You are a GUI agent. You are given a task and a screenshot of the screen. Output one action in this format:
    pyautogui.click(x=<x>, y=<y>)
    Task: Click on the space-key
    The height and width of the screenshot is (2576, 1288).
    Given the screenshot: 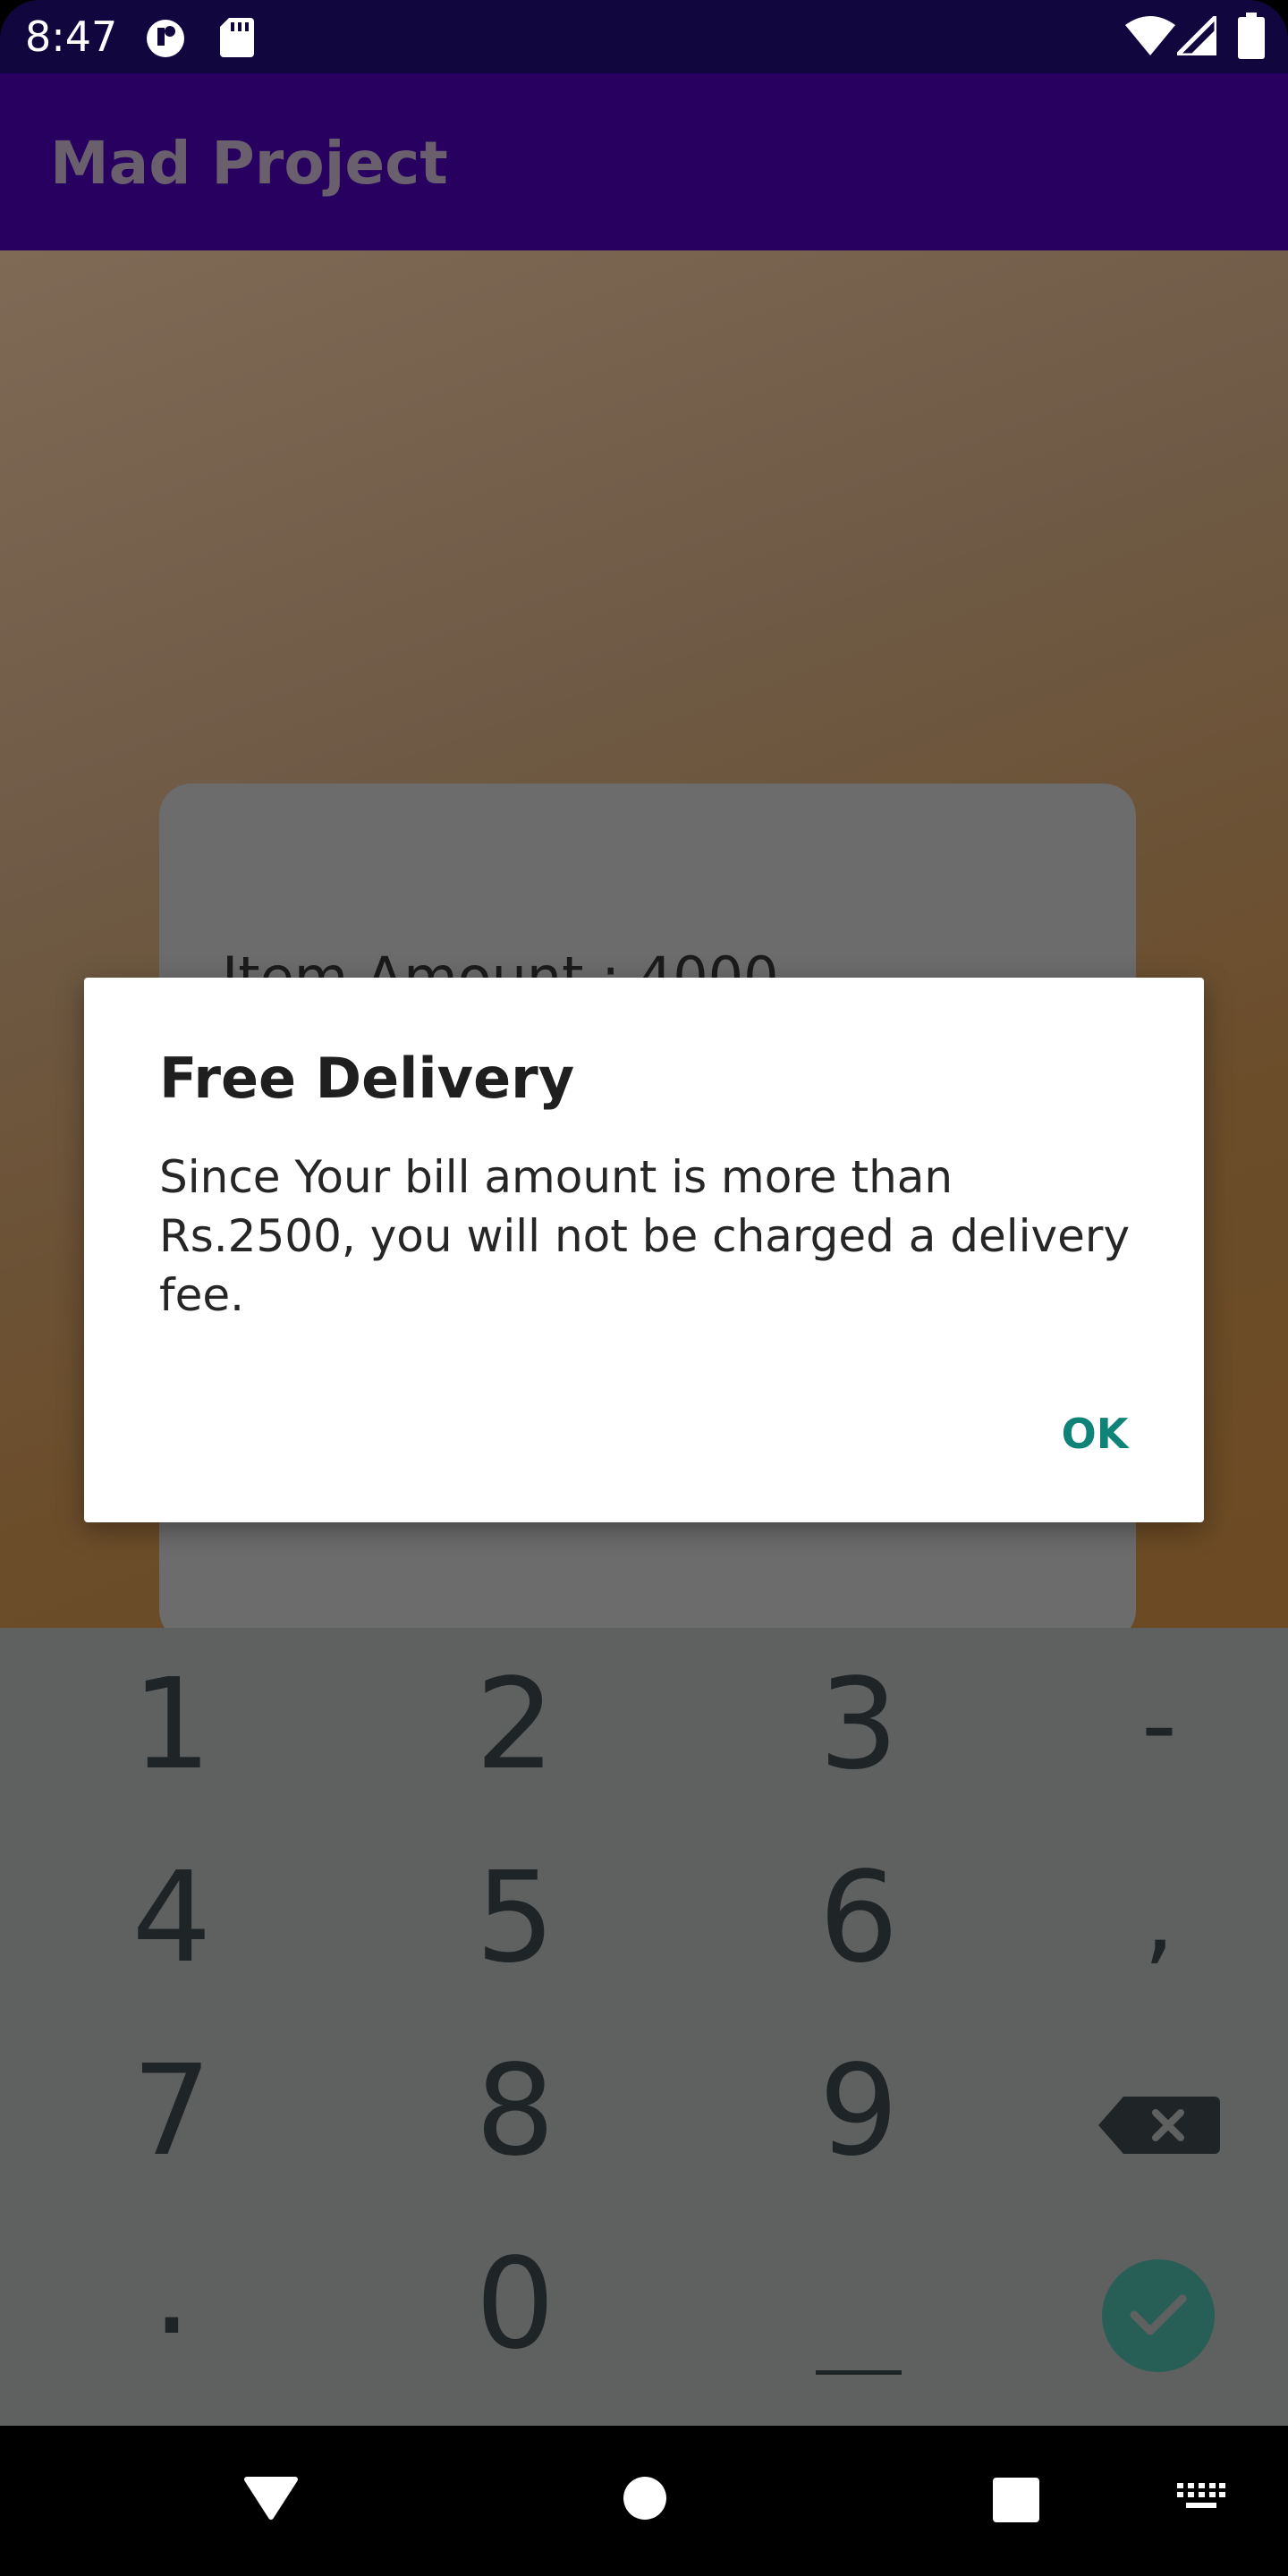 What is the action you would take?
    pyautogui.click(x=859, y=2372)
    